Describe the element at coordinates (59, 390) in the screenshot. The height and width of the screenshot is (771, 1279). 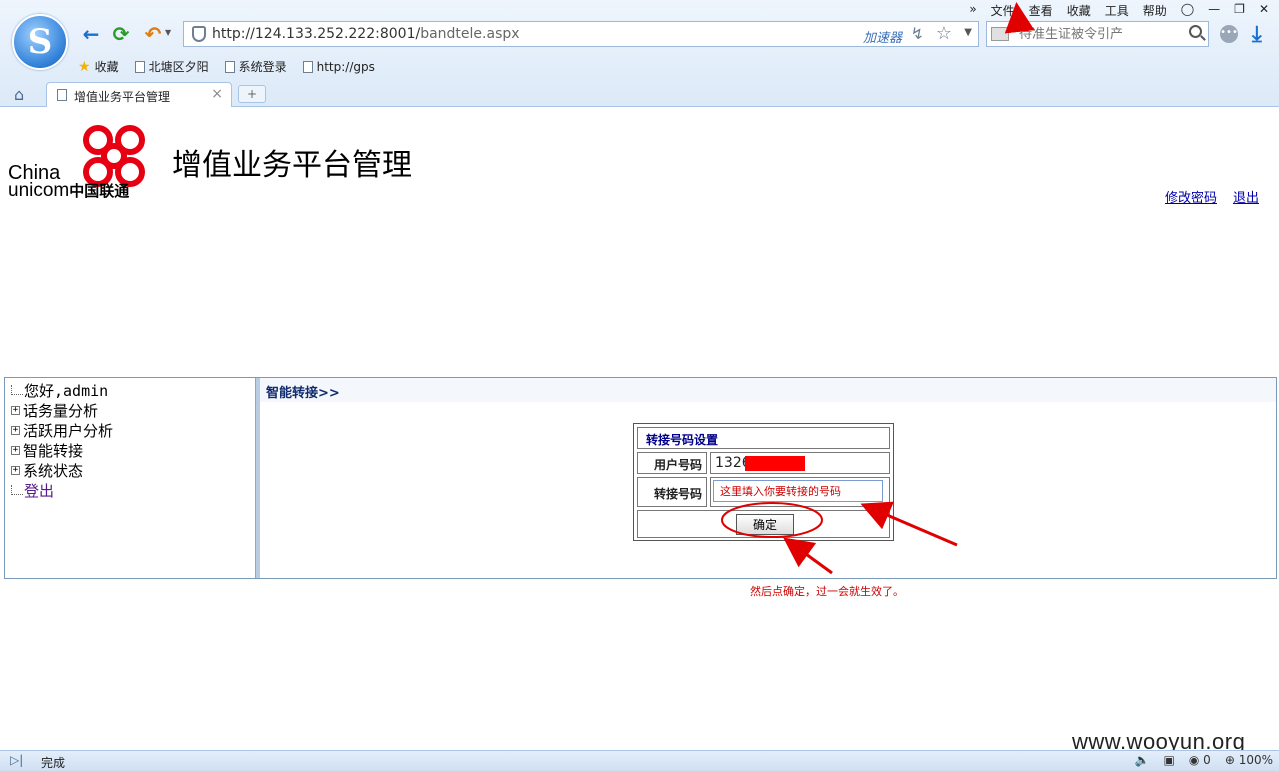
I see `tree-item-greeting: 您好,admin` at that location.